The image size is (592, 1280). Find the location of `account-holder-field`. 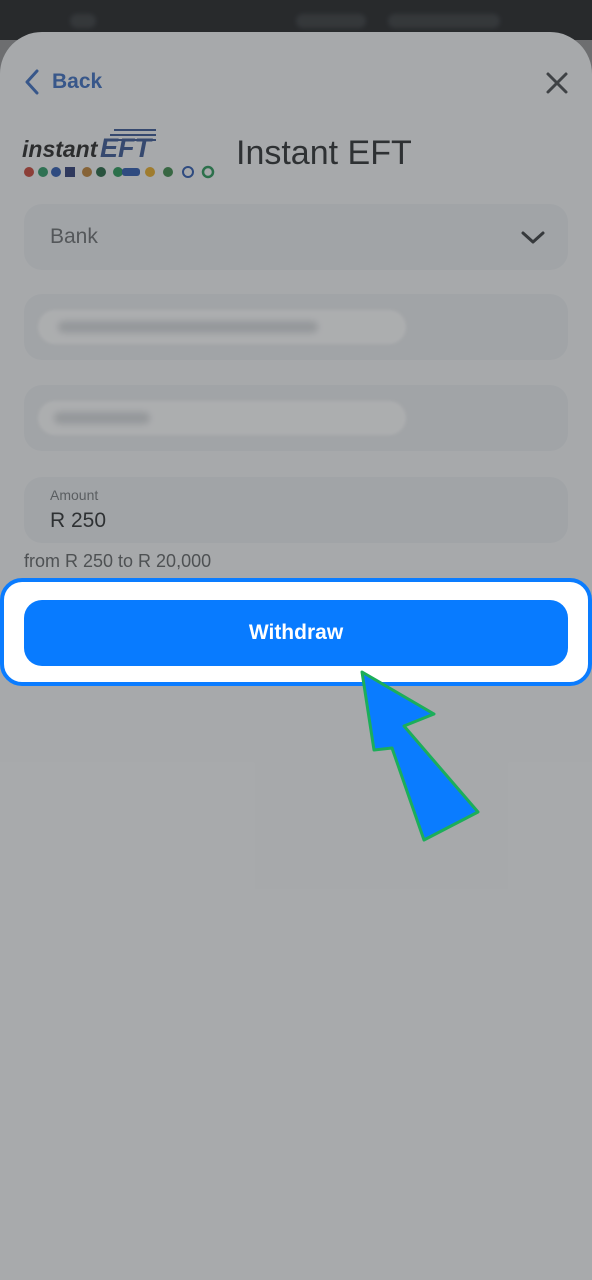

account-holder-field is located at coordinates (296, 327).